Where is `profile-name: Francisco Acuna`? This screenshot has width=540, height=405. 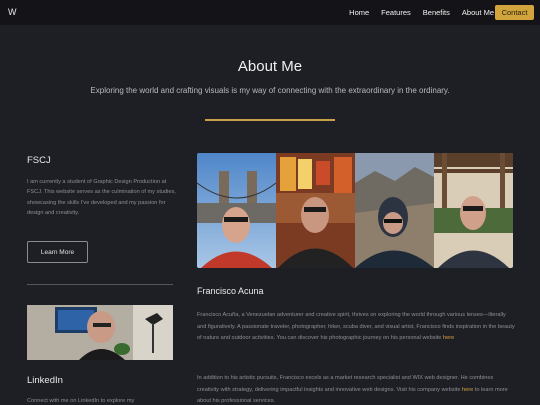 profile-name: Francisco Acuna is located at coordinates (230, 291).